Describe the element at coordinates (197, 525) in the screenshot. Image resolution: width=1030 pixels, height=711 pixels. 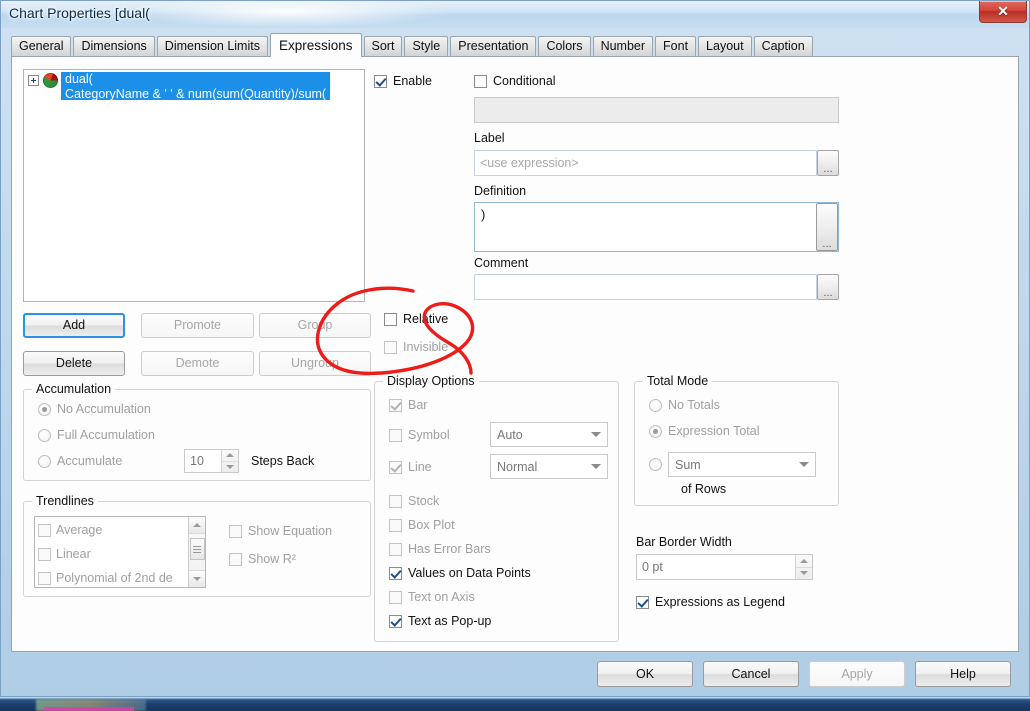
I see `scroll-up-icon` at that location.